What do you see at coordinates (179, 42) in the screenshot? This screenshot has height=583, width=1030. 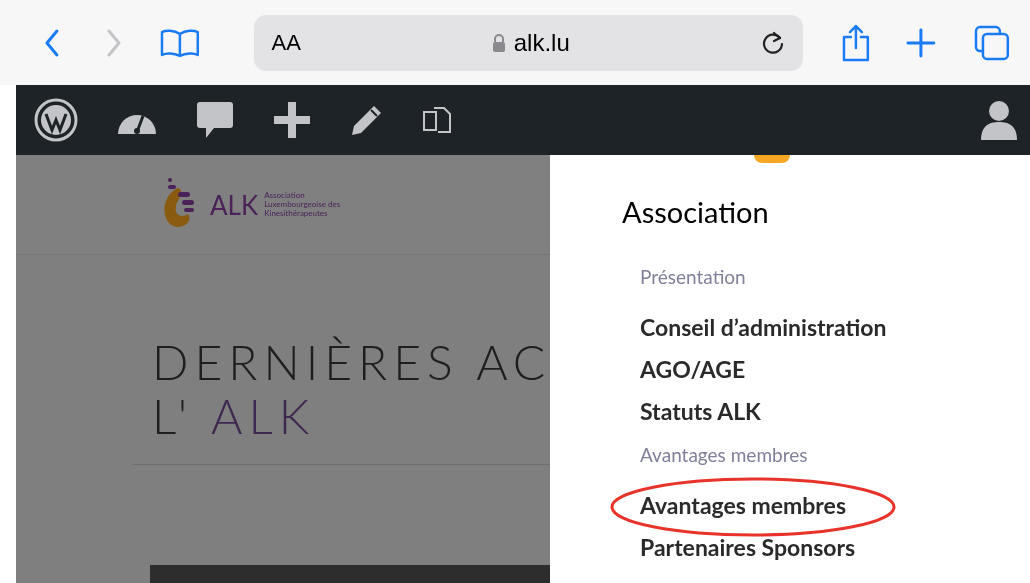 I see `book-icon` at bounding box center [179, 42].